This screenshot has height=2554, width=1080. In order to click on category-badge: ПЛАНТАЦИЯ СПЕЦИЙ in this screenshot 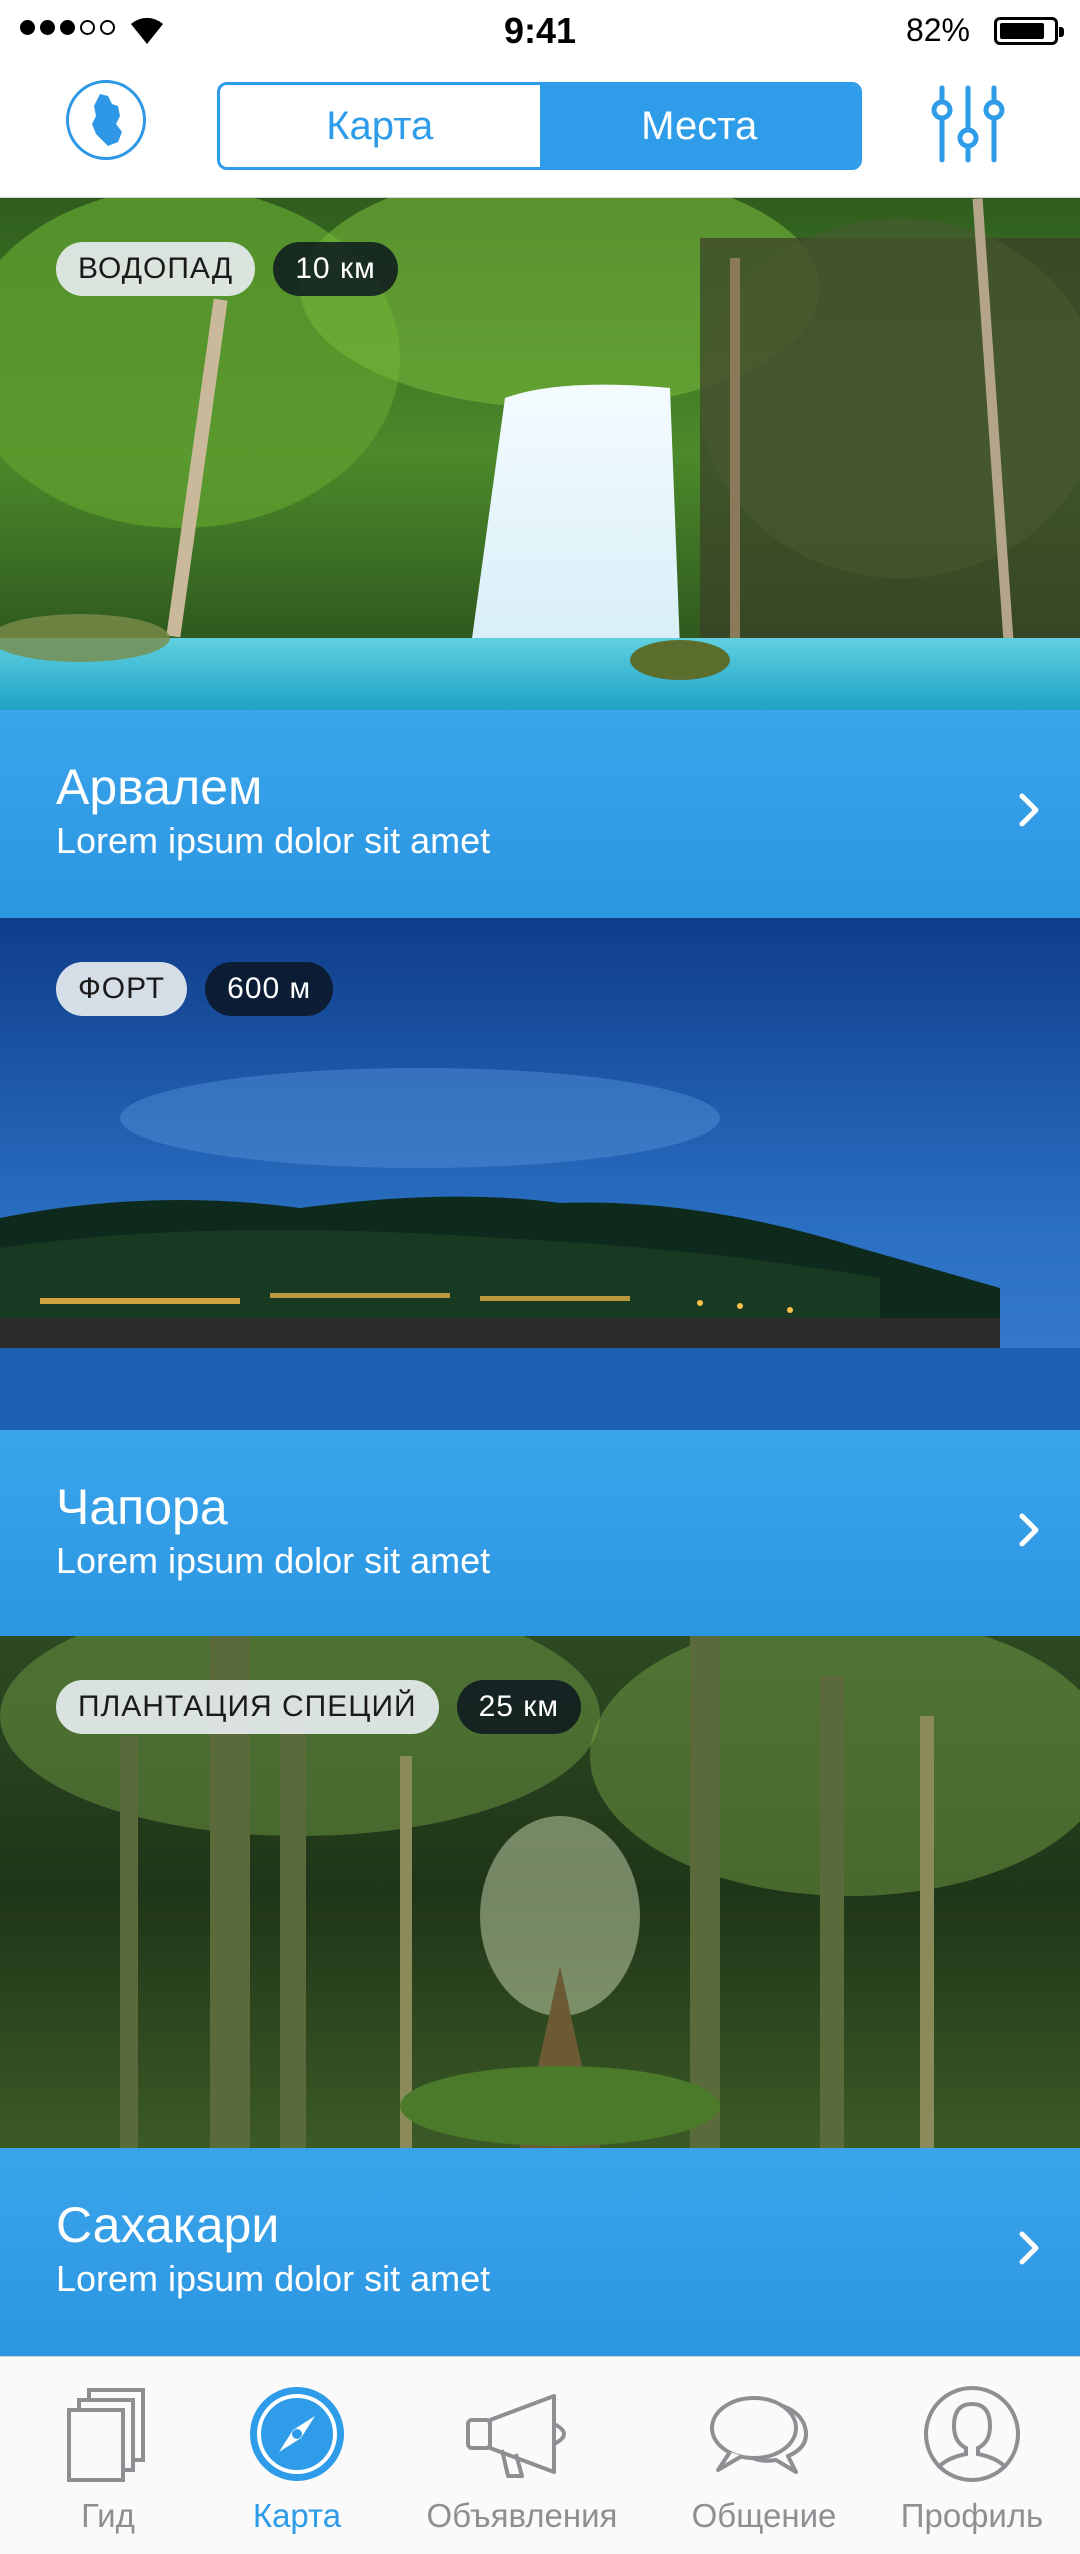, I will do `click(247, 1707)`.